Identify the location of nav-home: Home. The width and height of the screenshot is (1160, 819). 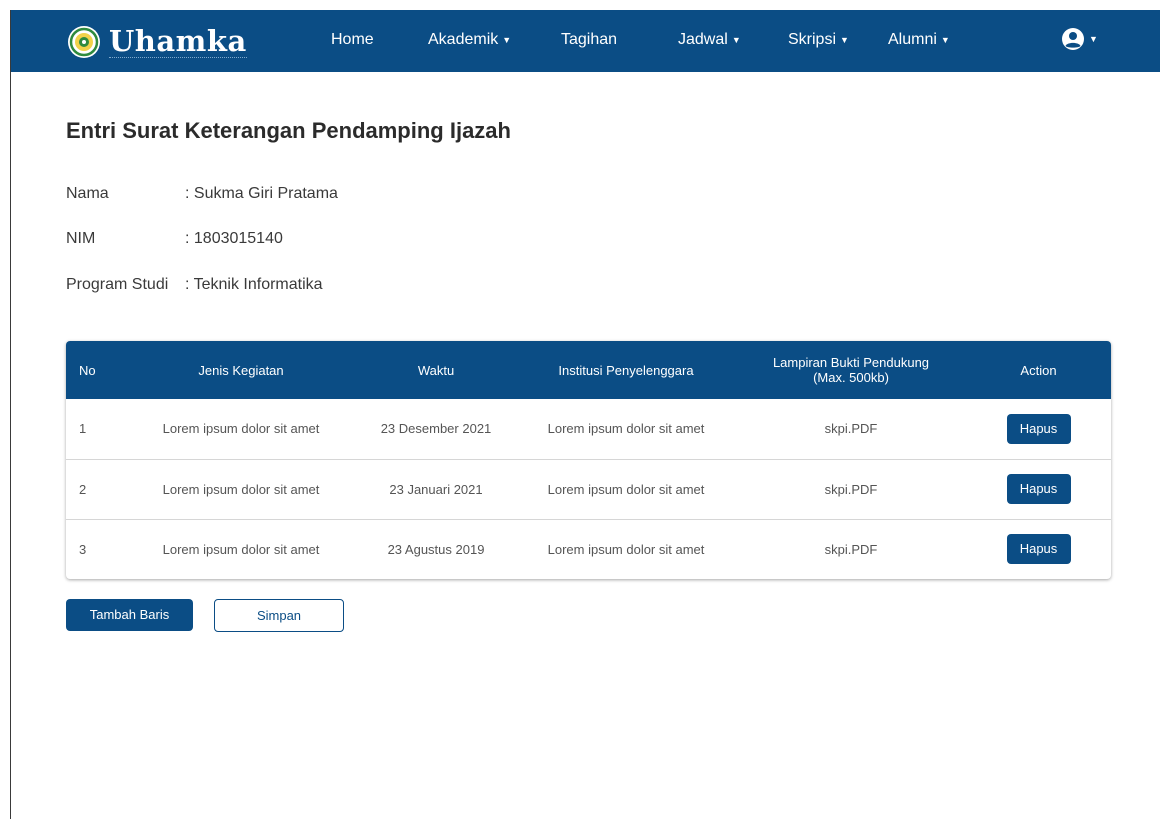
(352, 40).